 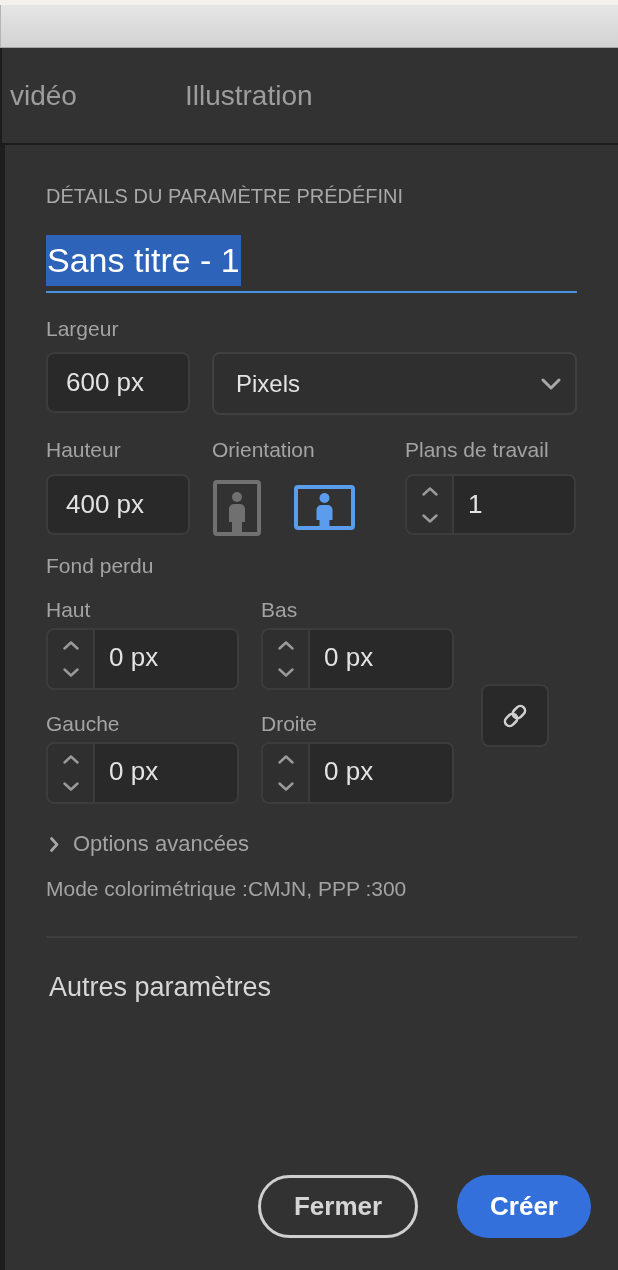 What do you see at coordinates (524, 1206) in the screenshot?
I see `create-button: Créer` at bounding box center [524, 1206].